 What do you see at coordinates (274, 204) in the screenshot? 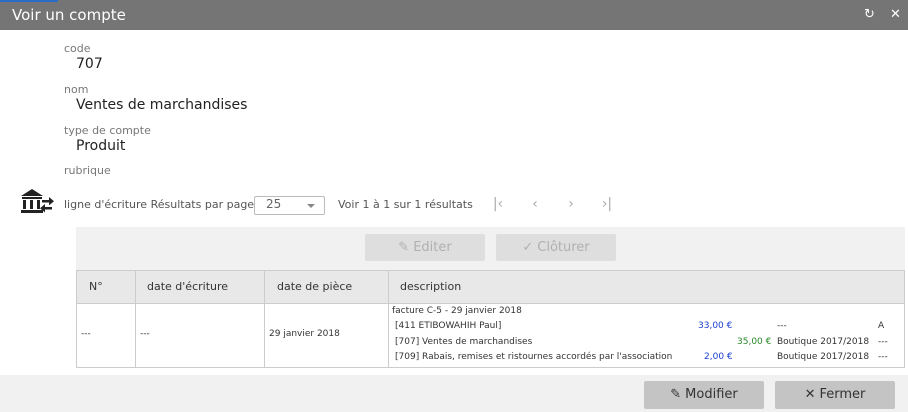
I see `per-page-value: 25` at bounding box center [274, 204].